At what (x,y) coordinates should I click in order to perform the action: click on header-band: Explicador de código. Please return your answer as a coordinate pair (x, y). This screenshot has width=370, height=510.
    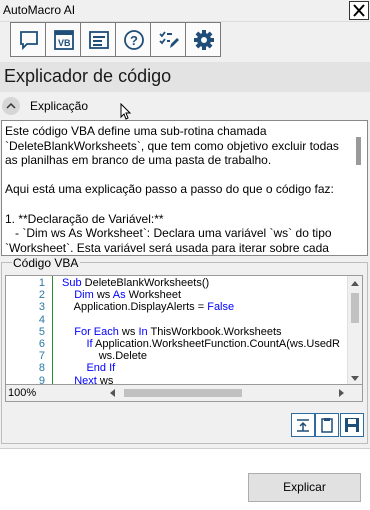
    Looking at the image, I should click on (185, 77).